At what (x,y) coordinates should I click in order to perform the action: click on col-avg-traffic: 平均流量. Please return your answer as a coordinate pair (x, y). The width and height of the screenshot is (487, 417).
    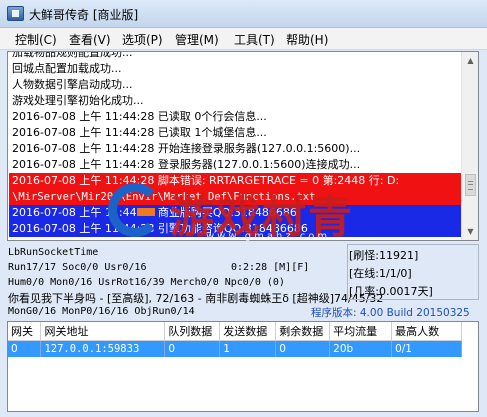
    Looking at the image, I should click on (361, 331).